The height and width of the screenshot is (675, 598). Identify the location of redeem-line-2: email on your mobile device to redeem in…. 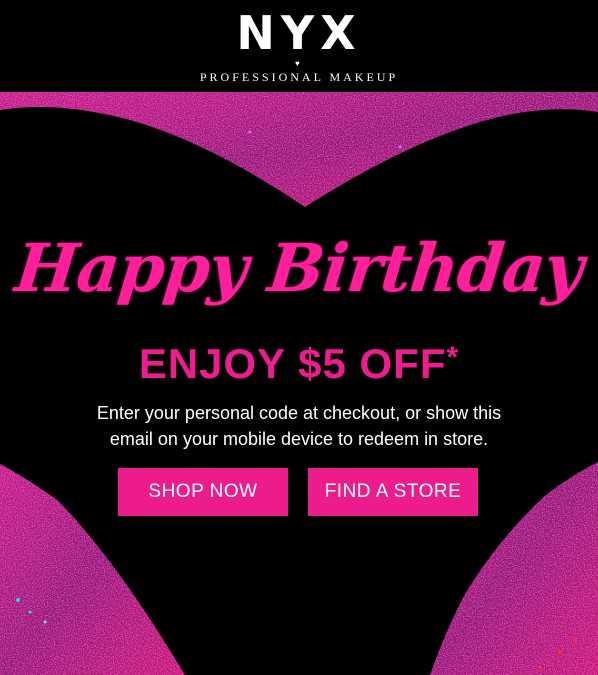
(299, 439).